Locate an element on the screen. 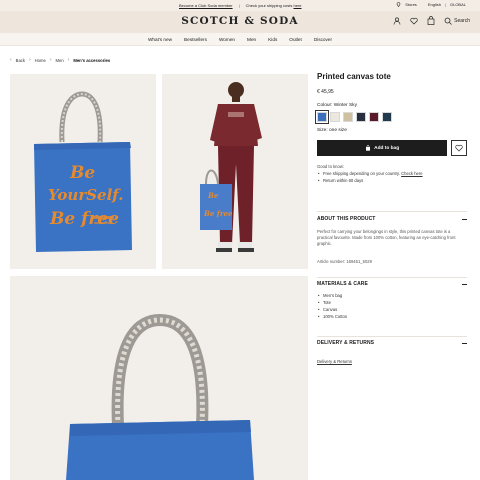  material-item: Tote is located at coordinates (392, 303).